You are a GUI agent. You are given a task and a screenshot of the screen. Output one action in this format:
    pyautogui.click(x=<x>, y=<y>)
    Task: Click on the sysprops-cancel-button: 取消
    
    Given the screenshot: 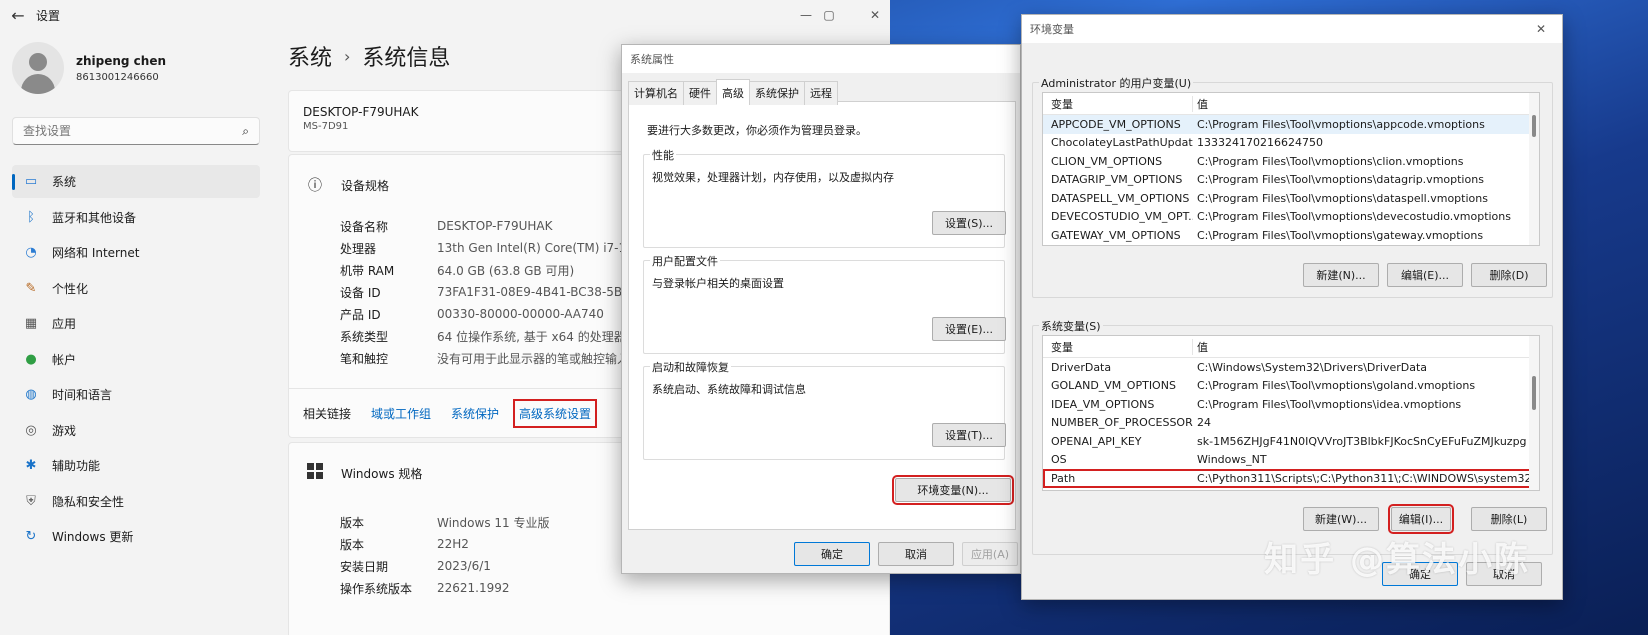 What is the action you would take?
    pyautogui.click(x=916, y=554)
    